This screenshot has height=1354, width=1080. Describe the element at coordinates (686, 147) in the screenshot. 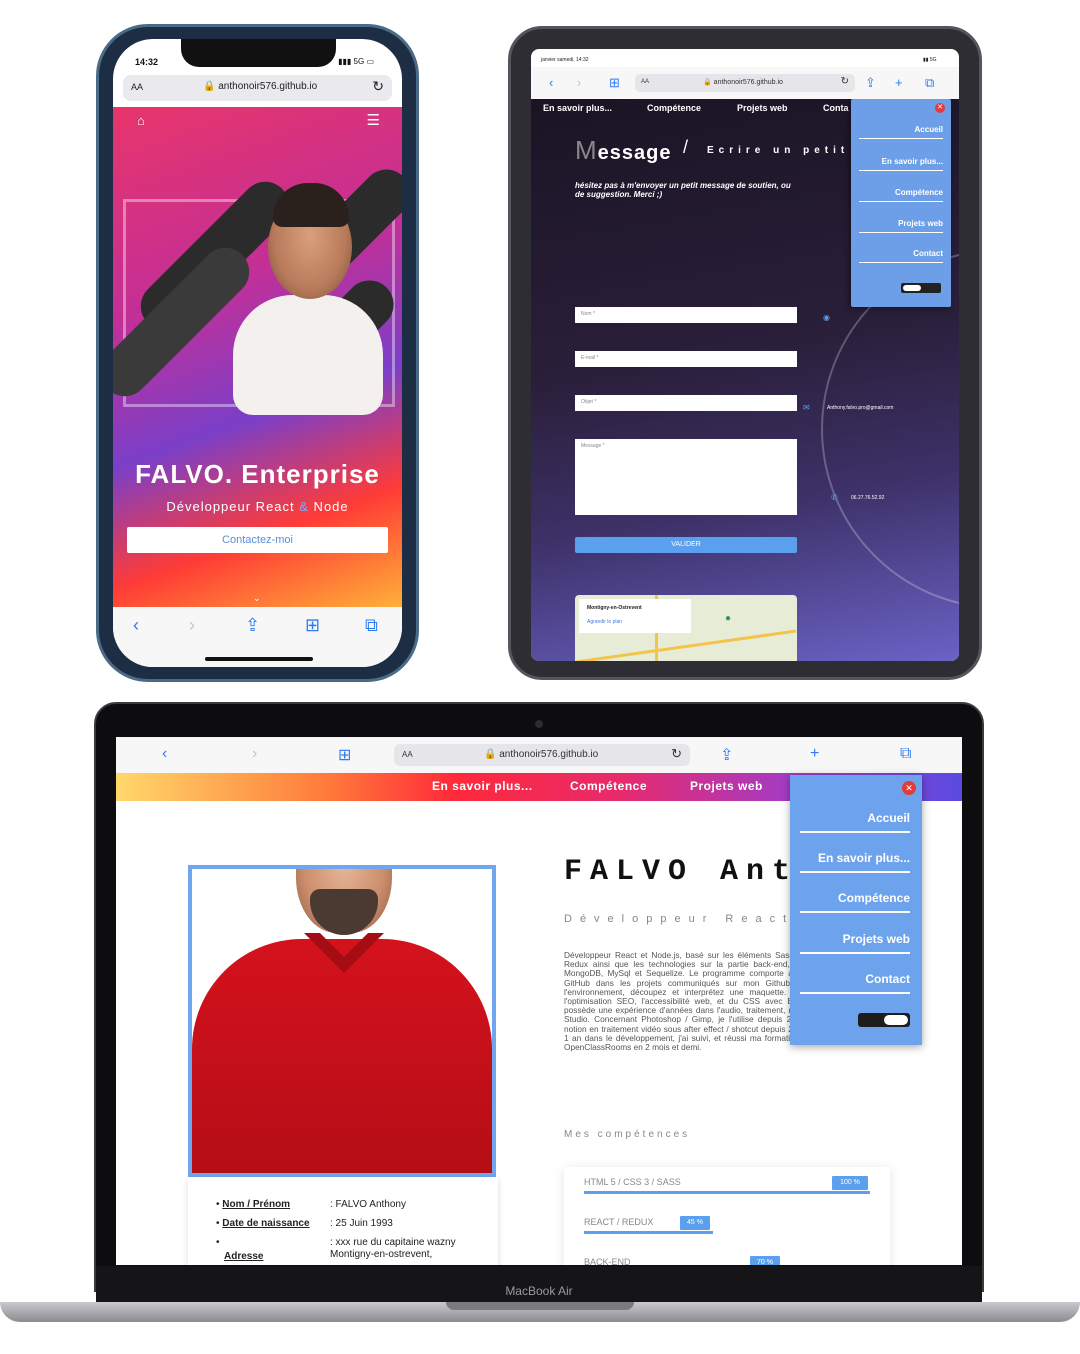

I see `title-slash: /` at that location.